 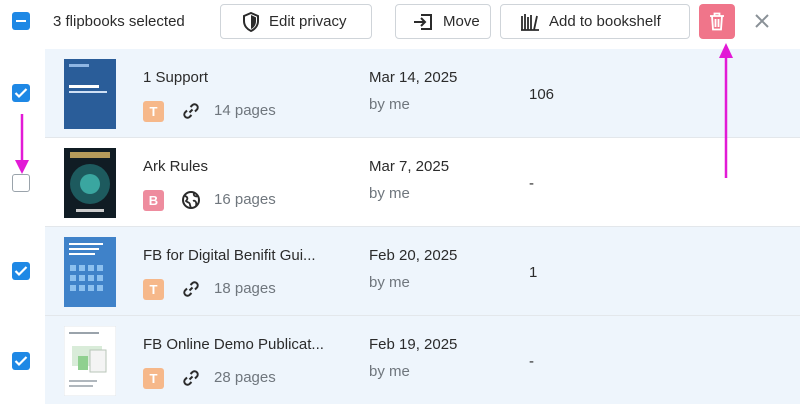 I want to click on flipbook-title: 1 Support, so click(x=243, y=77).